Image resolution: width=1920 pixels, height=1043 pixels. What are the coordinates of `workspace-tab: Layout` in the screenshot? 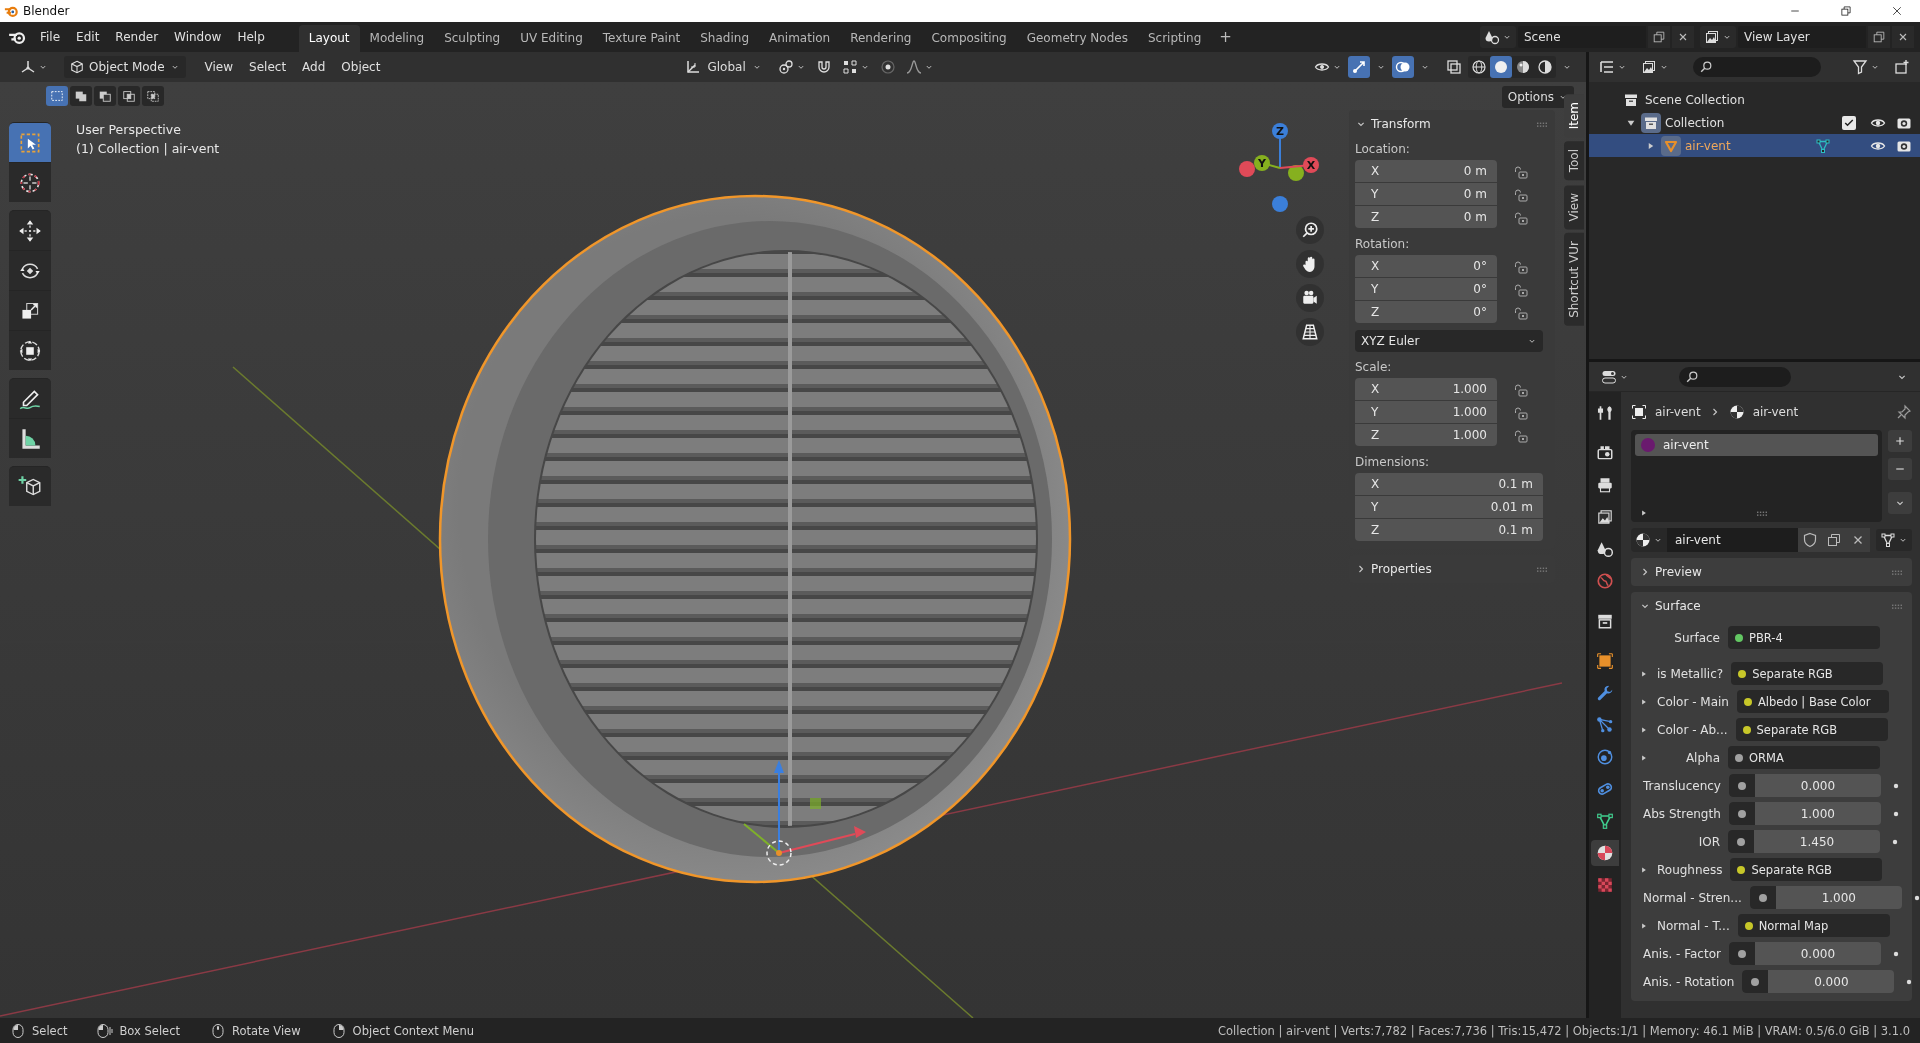 It's located at (329, 38).